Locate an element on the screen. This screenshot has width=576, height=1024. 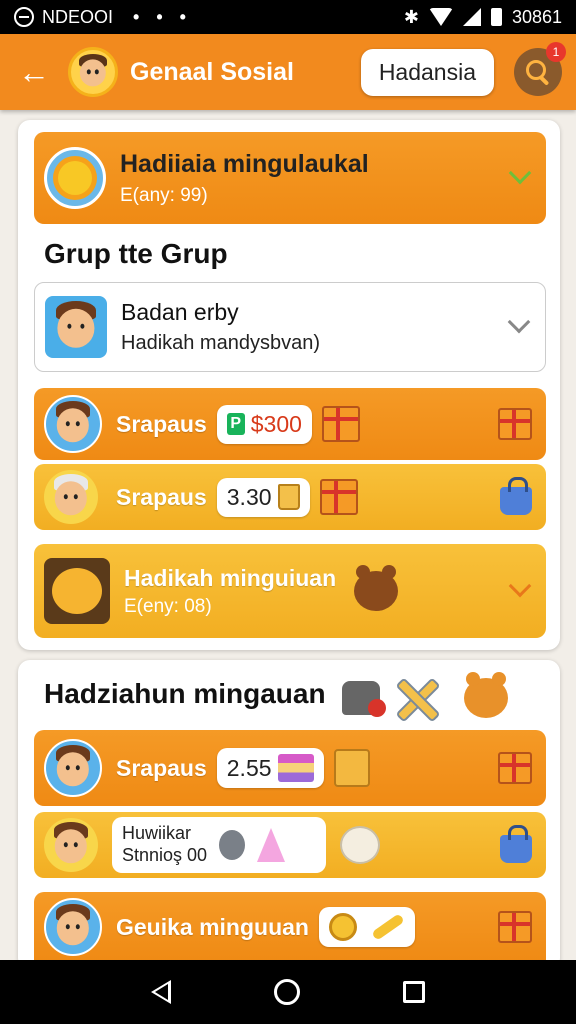
list-item: Srapaus 2.55 is located at coordinates (290, 768).